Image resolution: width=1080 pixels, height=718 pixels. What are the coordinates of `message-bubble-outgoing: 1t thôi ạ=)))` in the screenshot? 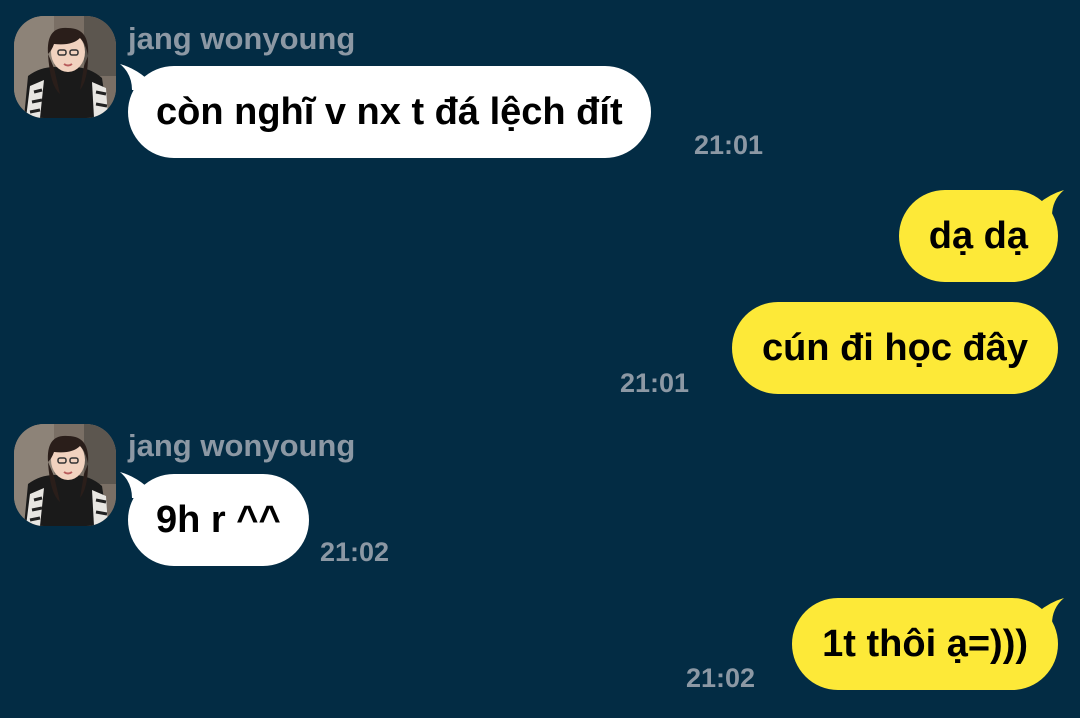 It's located at (925, 644).